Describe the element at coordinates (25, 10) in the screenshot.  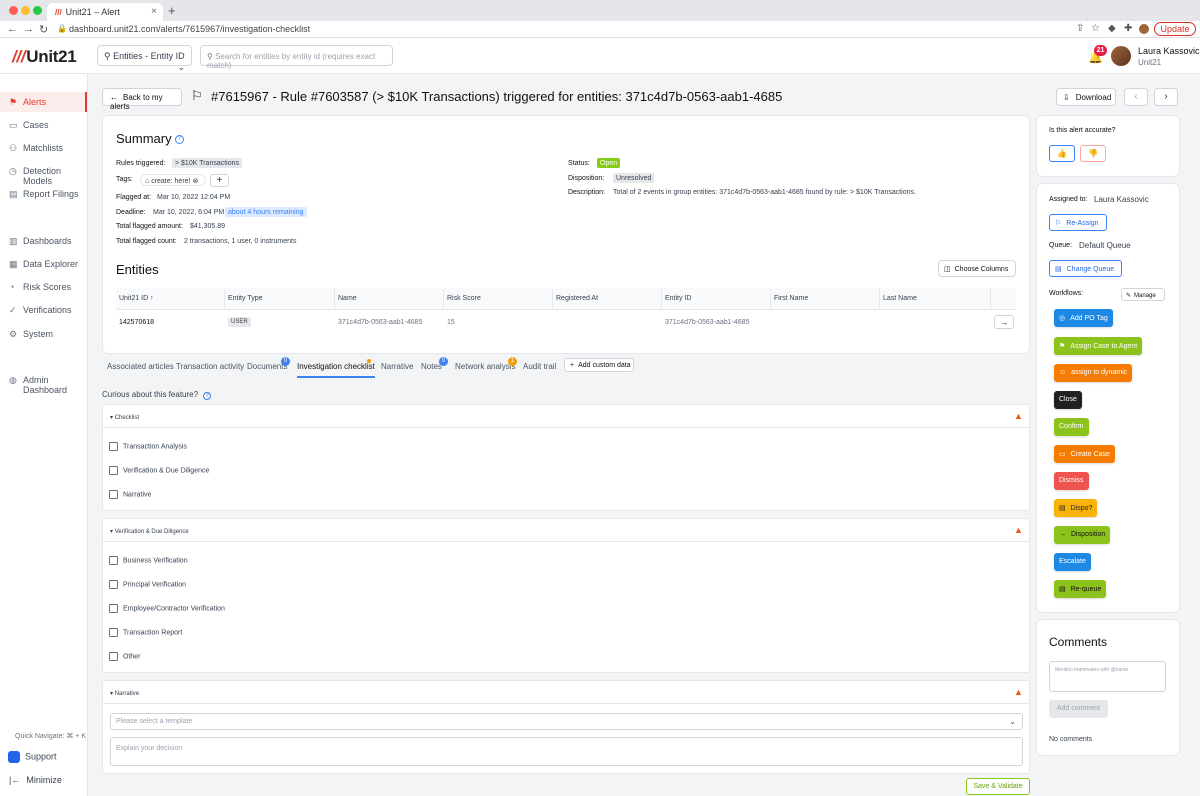
I see `minimize-window-icon` at that location.